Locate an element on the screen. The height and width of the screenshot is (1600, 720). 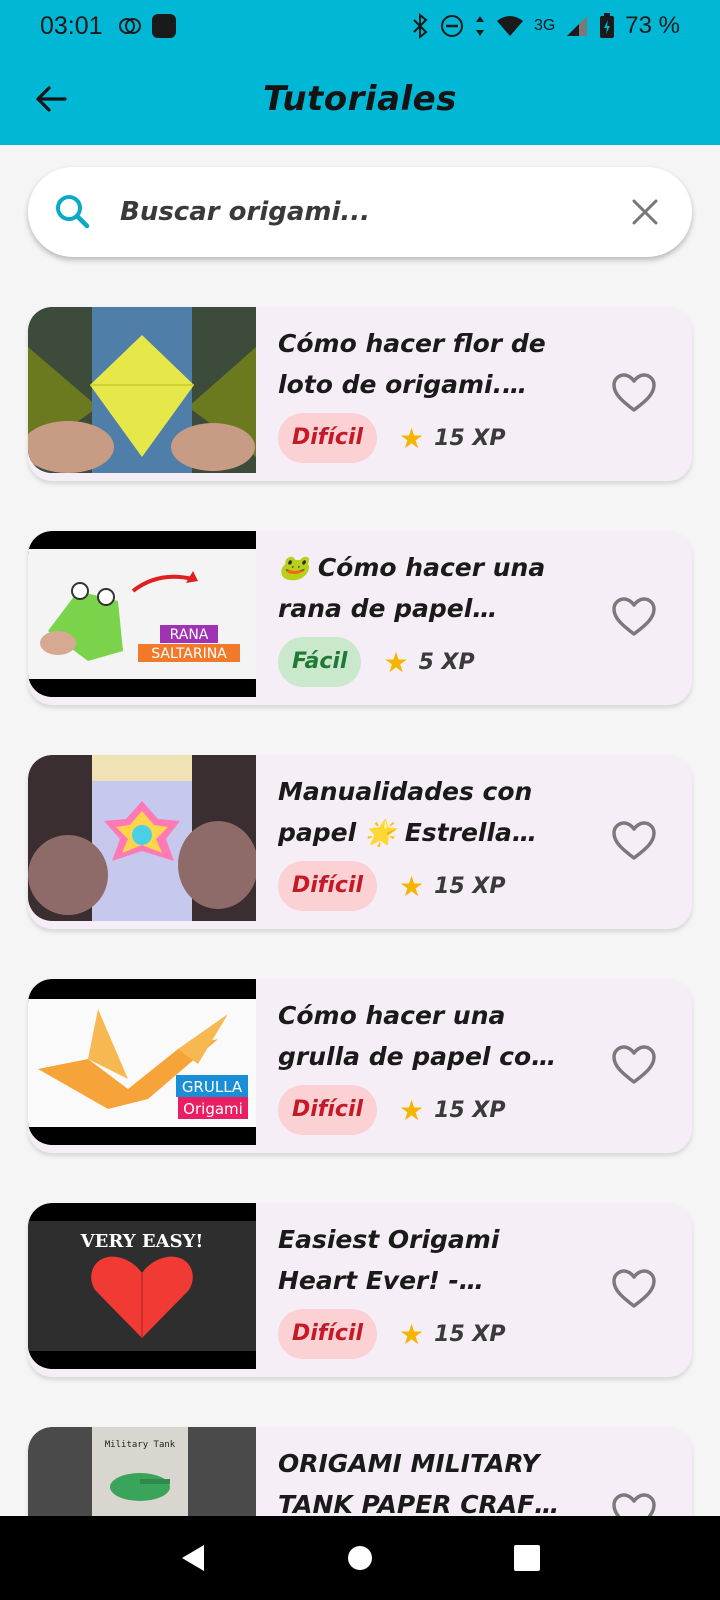
thumb-label: GRULLA is located at coordinates (212, 1087).